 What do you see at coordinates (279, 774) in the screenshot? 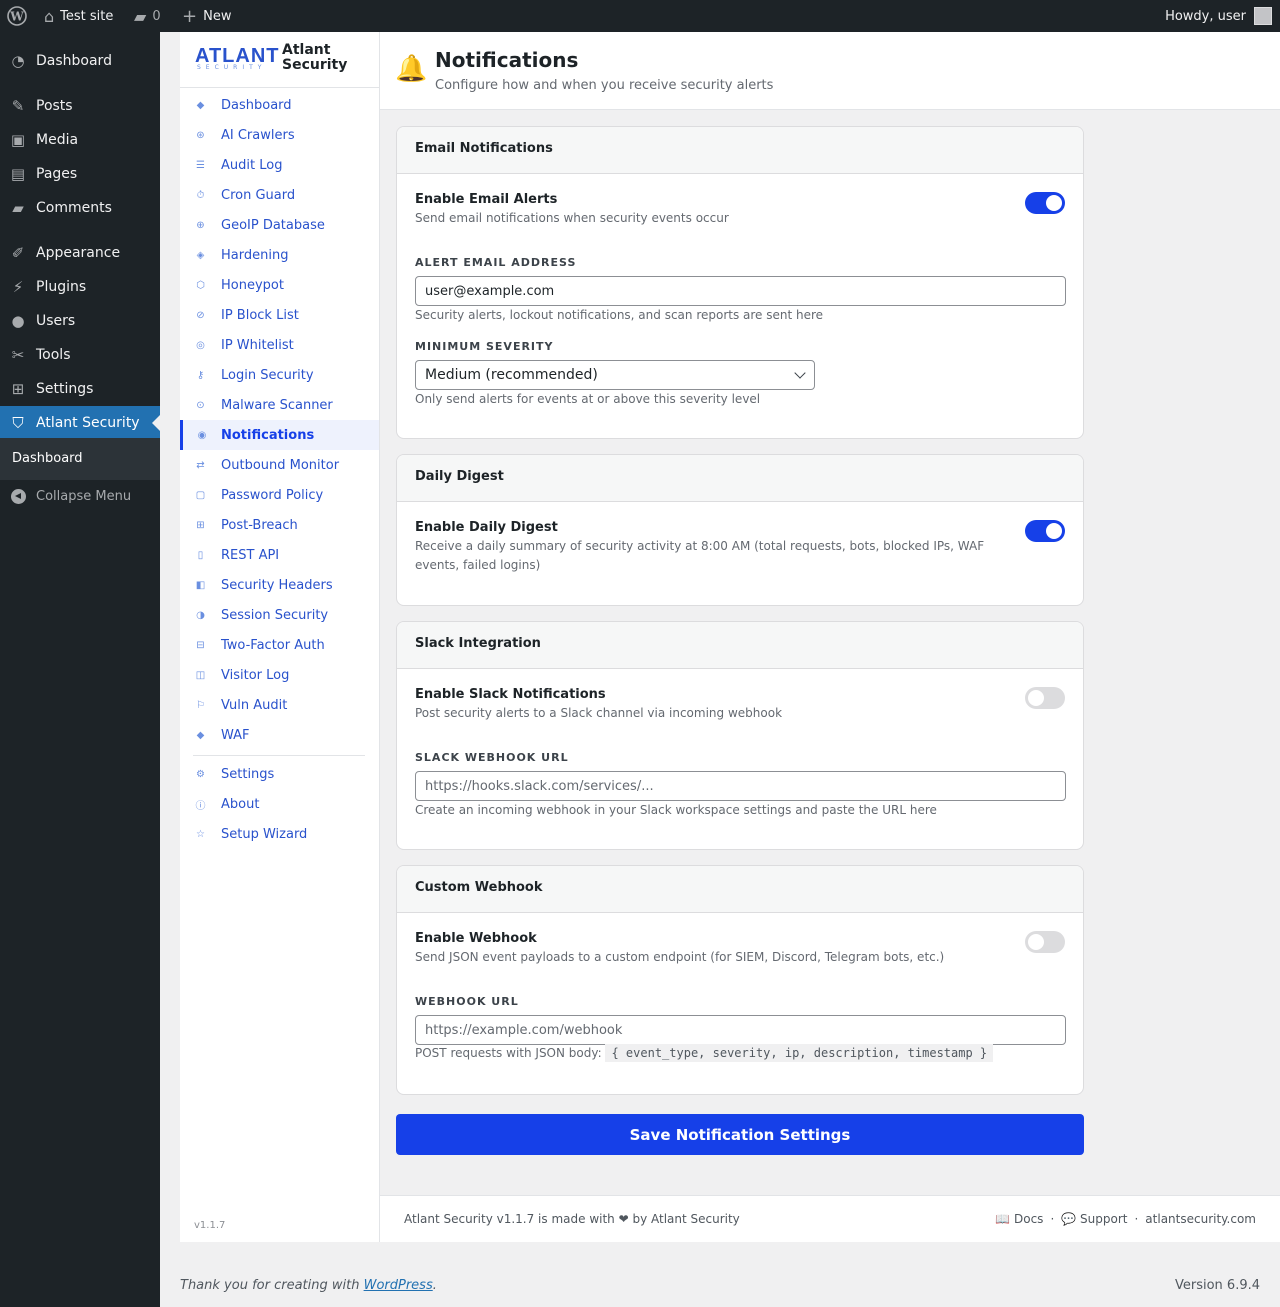
I see `sidebar-item-settings: ⚙ Settings` at bounding box center [279, 774].